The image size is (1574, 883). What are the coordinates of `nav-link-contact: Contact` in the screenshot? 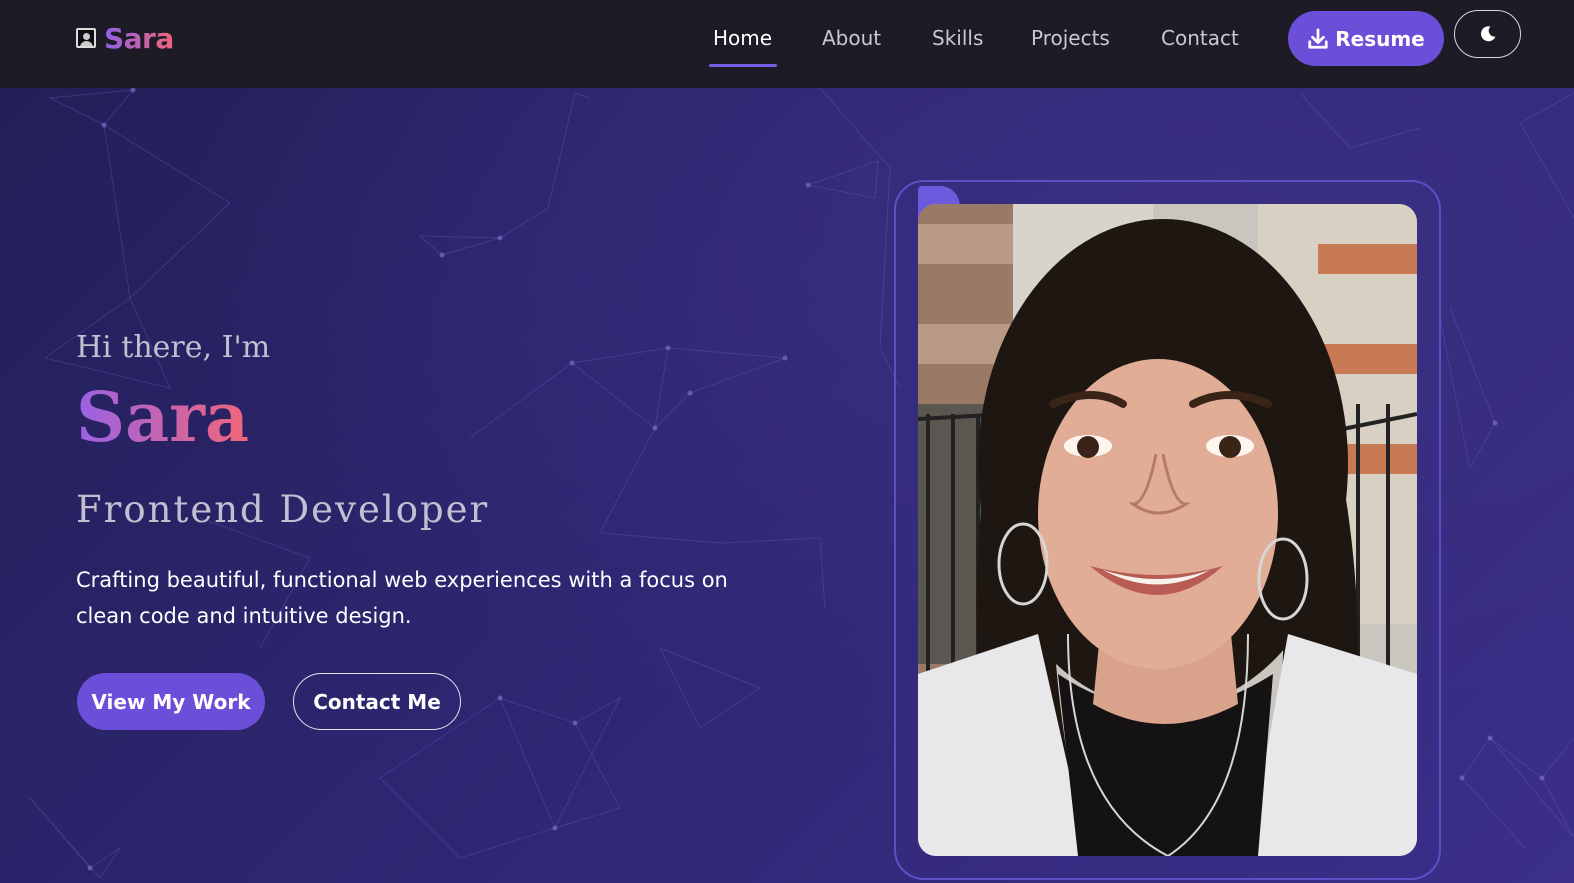 It's located at (1200, 38).